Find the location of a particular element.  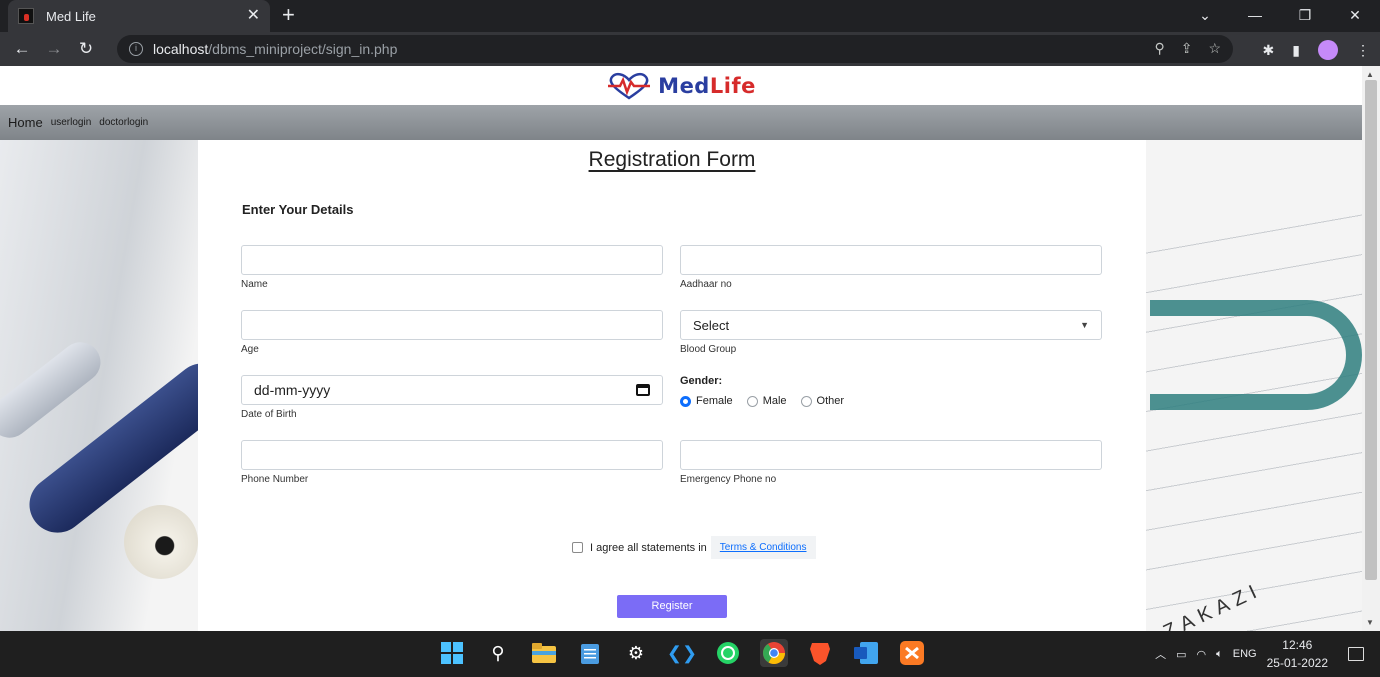

minimize-button: — is located at coordinates (1255, 15).